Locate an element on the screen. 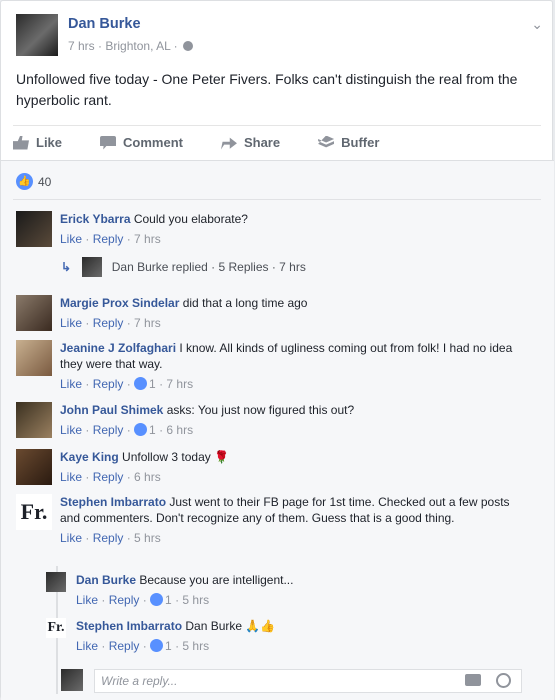 This screenshot has width=555, height=700. reaction-summary: 👍 40 is located at coordinates (33, 181).